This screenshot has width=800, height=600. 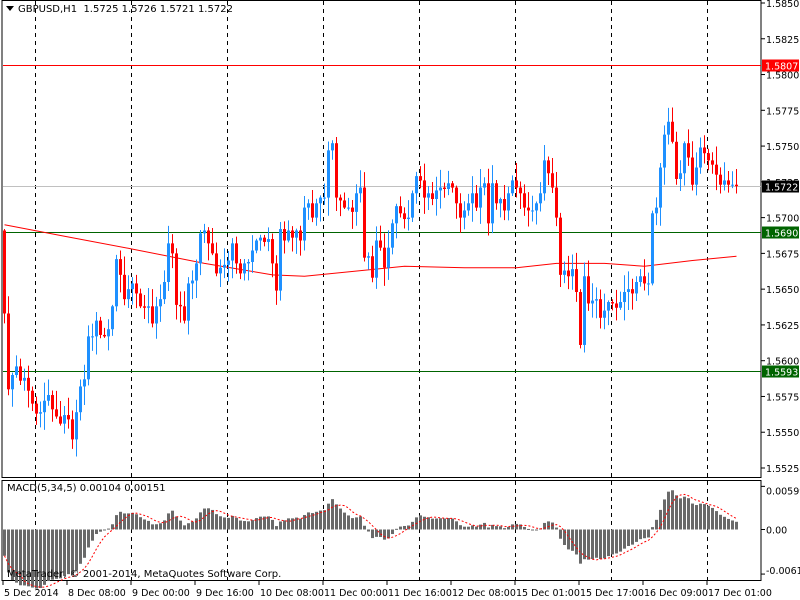 I want to click on time-tick-label: 15 Dec 17:00, so click(x=612, y=593).